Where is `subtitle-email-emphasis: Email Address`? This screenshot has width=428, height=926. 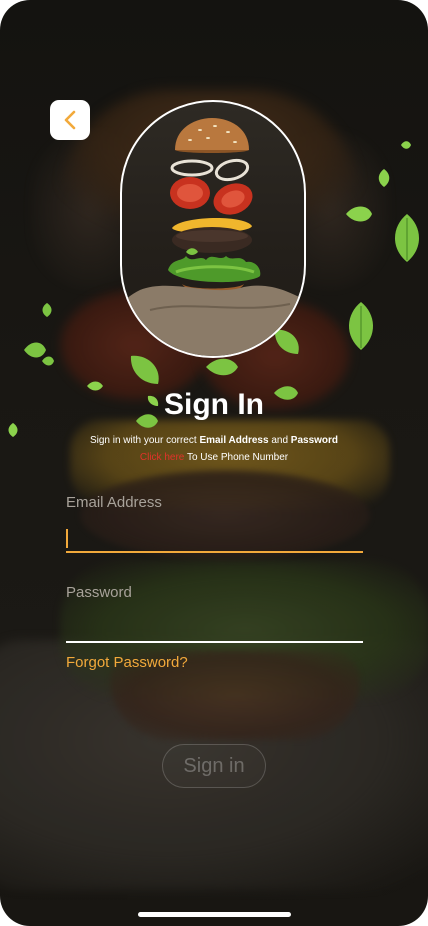 subtitle-email-emphasis: Email Address is located at coordinates (234, 440).